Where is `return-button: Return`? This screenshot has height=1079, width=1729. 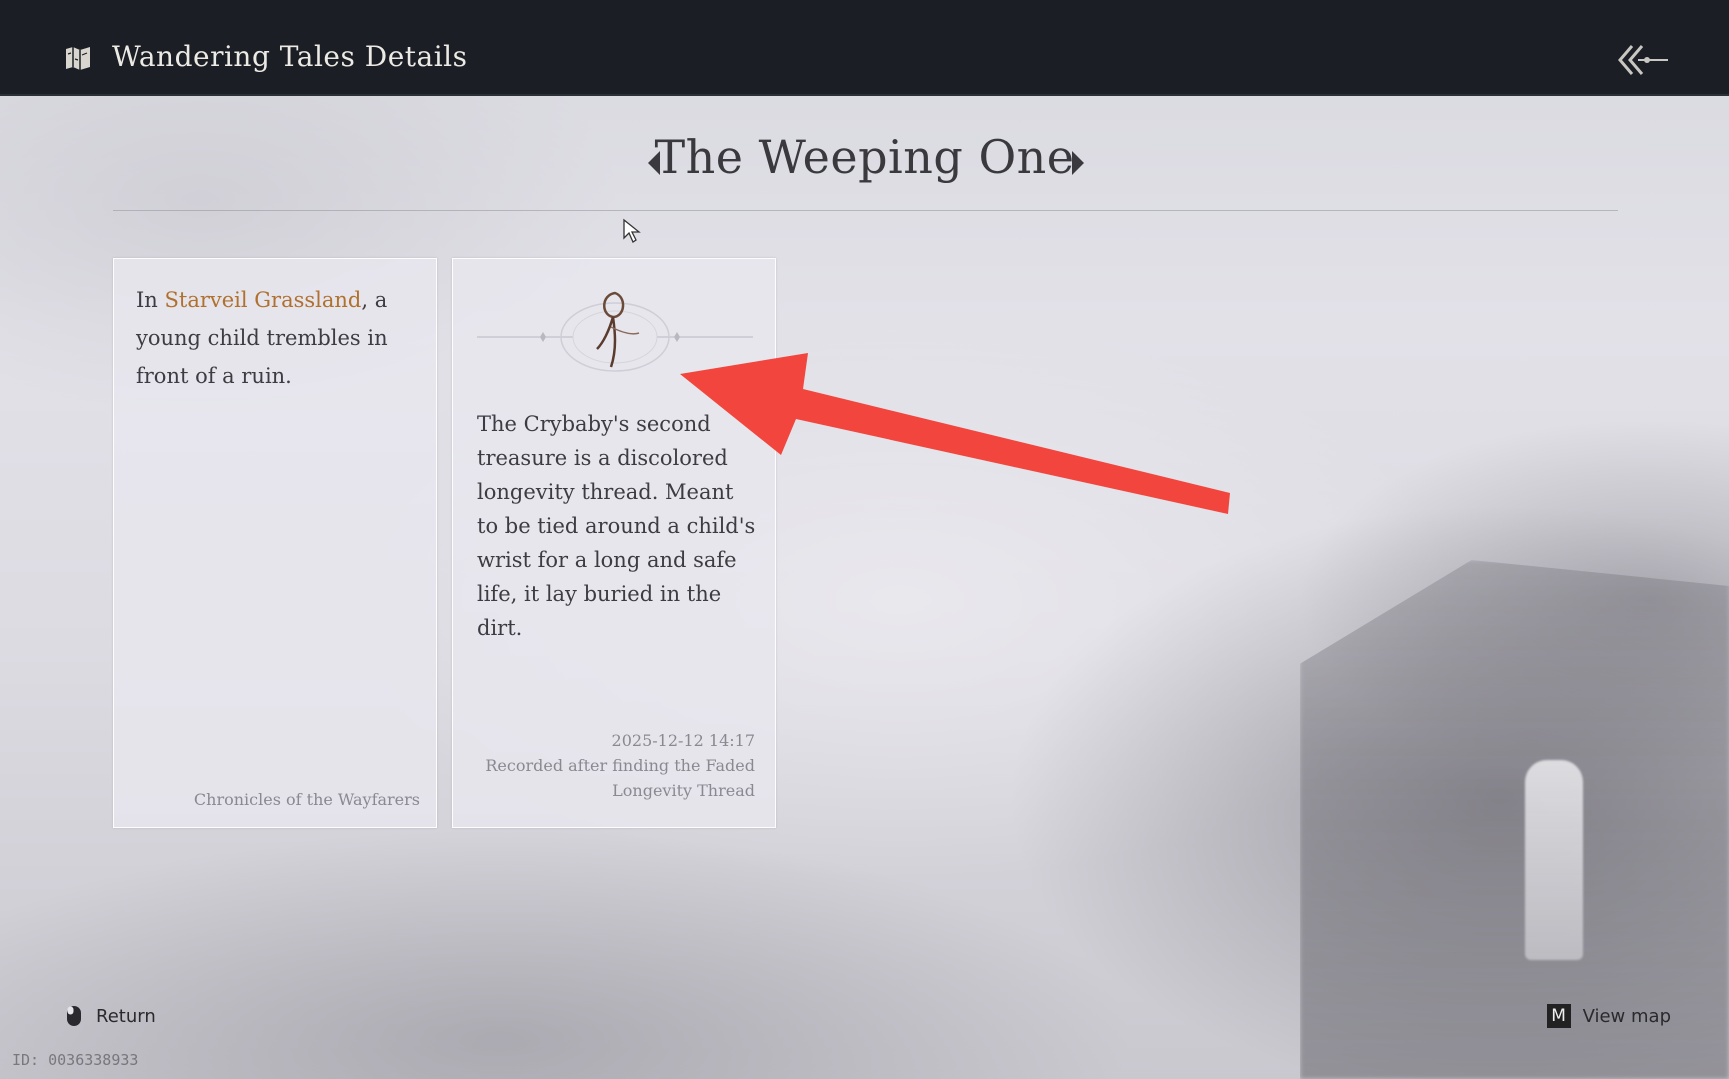
return-button: Return is located at coordinates (111, 1016).